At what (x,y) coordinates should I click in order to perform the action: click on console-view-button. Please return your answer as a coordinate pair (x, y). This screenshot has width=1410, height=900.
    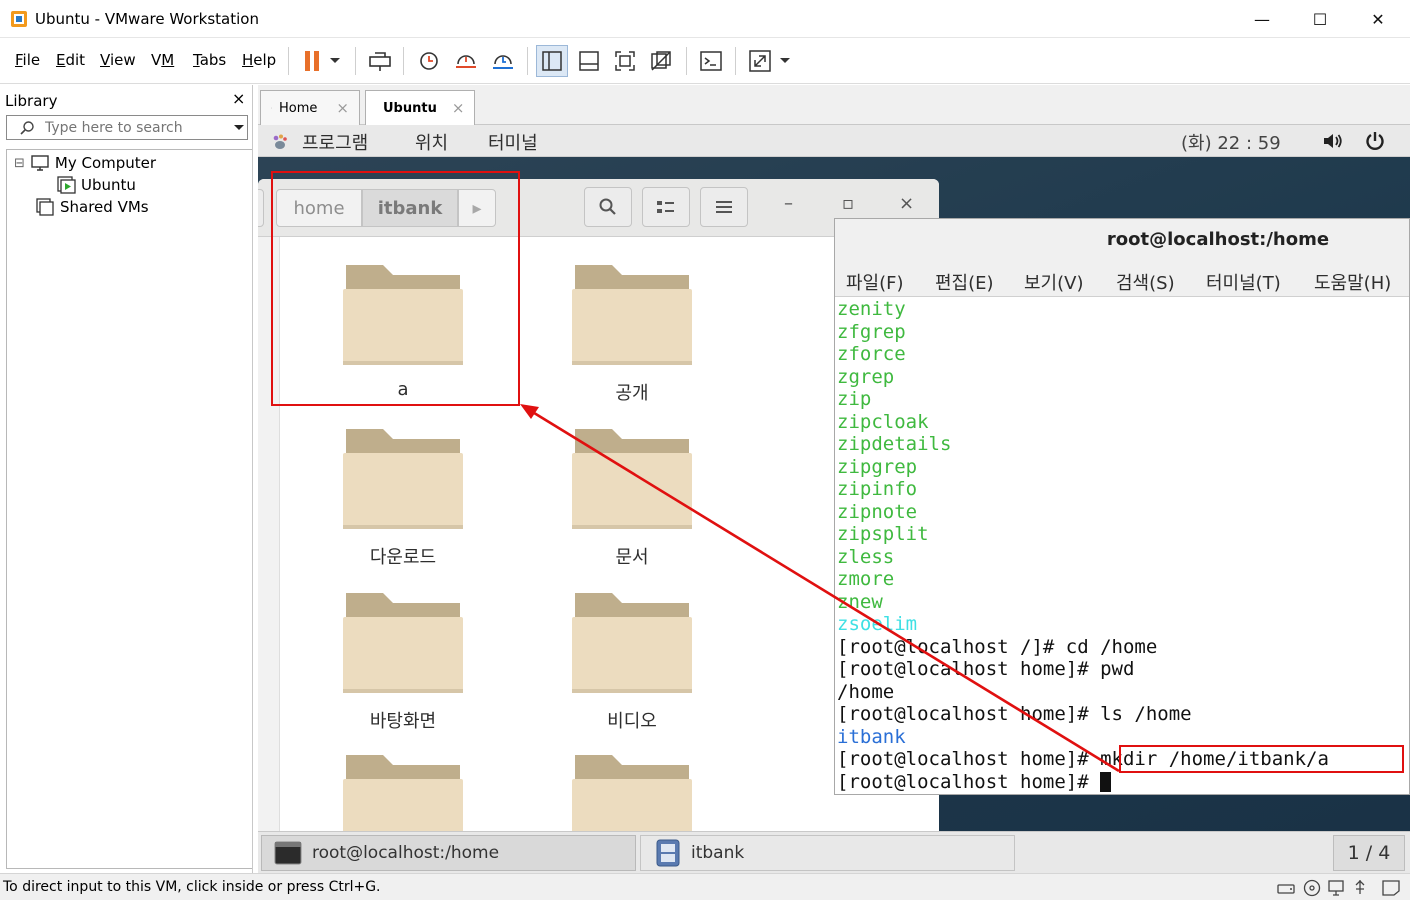
    Looking at the image, I should click on (711, 61).